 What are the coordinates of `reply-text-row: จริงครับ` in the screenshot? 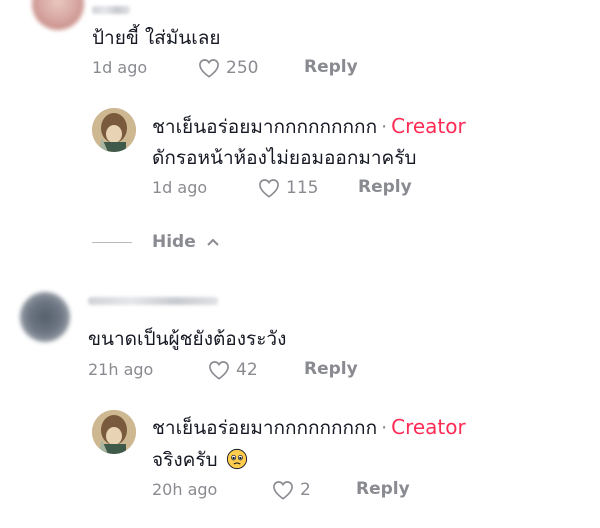 It's located at (200, 460).